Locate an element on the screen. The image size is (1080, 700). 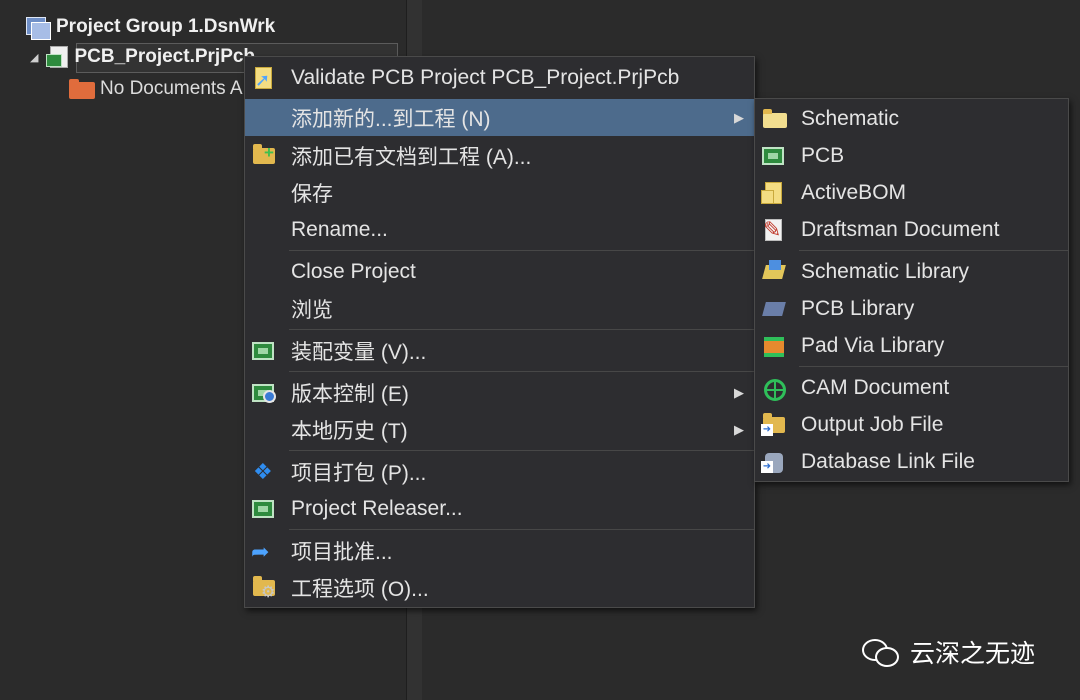
menu-item-close-project: Close Project is located at coordinates (499, 271).